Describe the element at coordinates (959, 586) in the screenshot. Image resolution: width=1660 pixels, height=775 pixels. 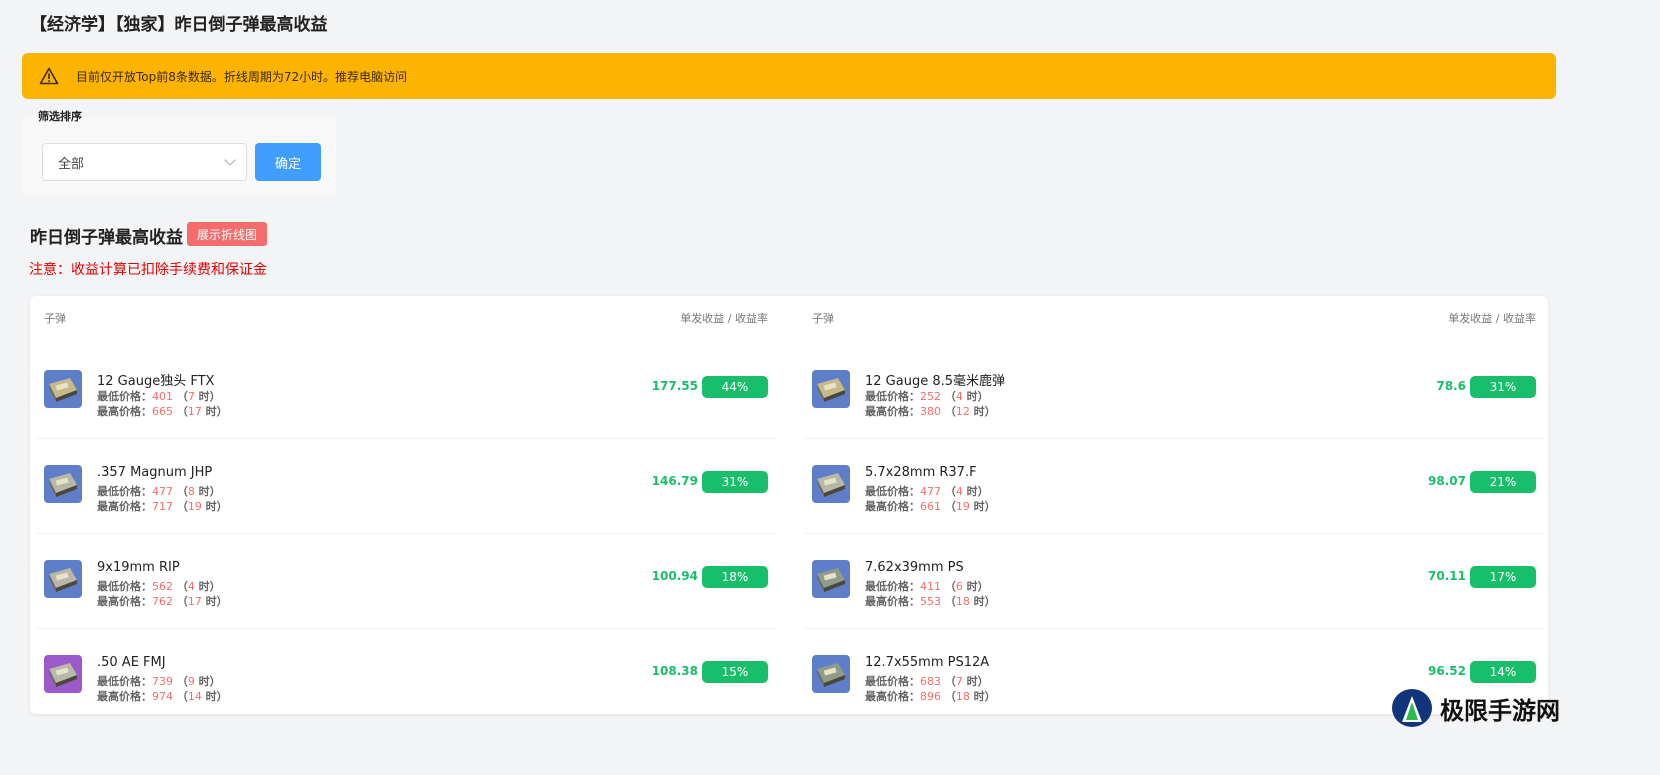
I see `min-price-hours: 6` at that location.